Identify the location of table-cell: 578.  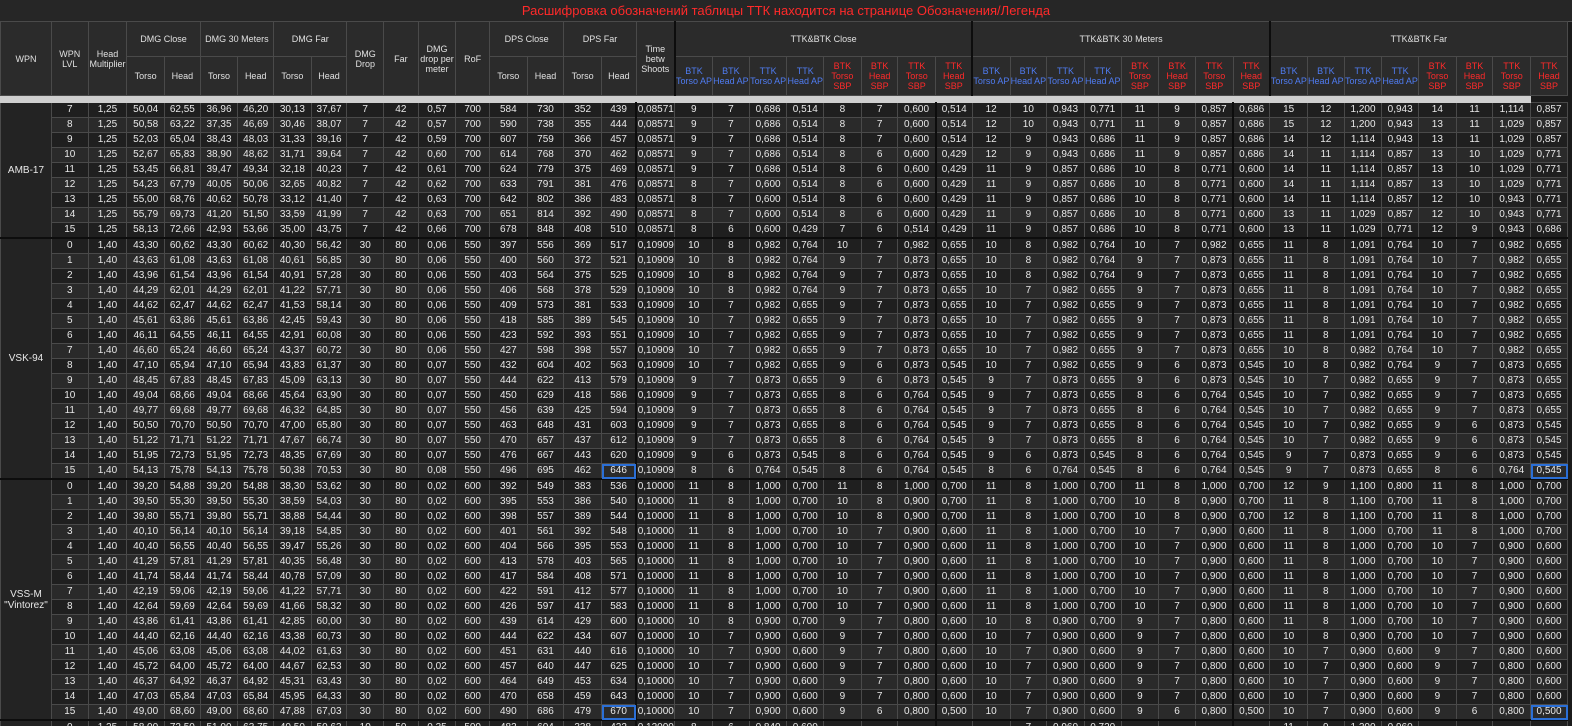
(545, 562).